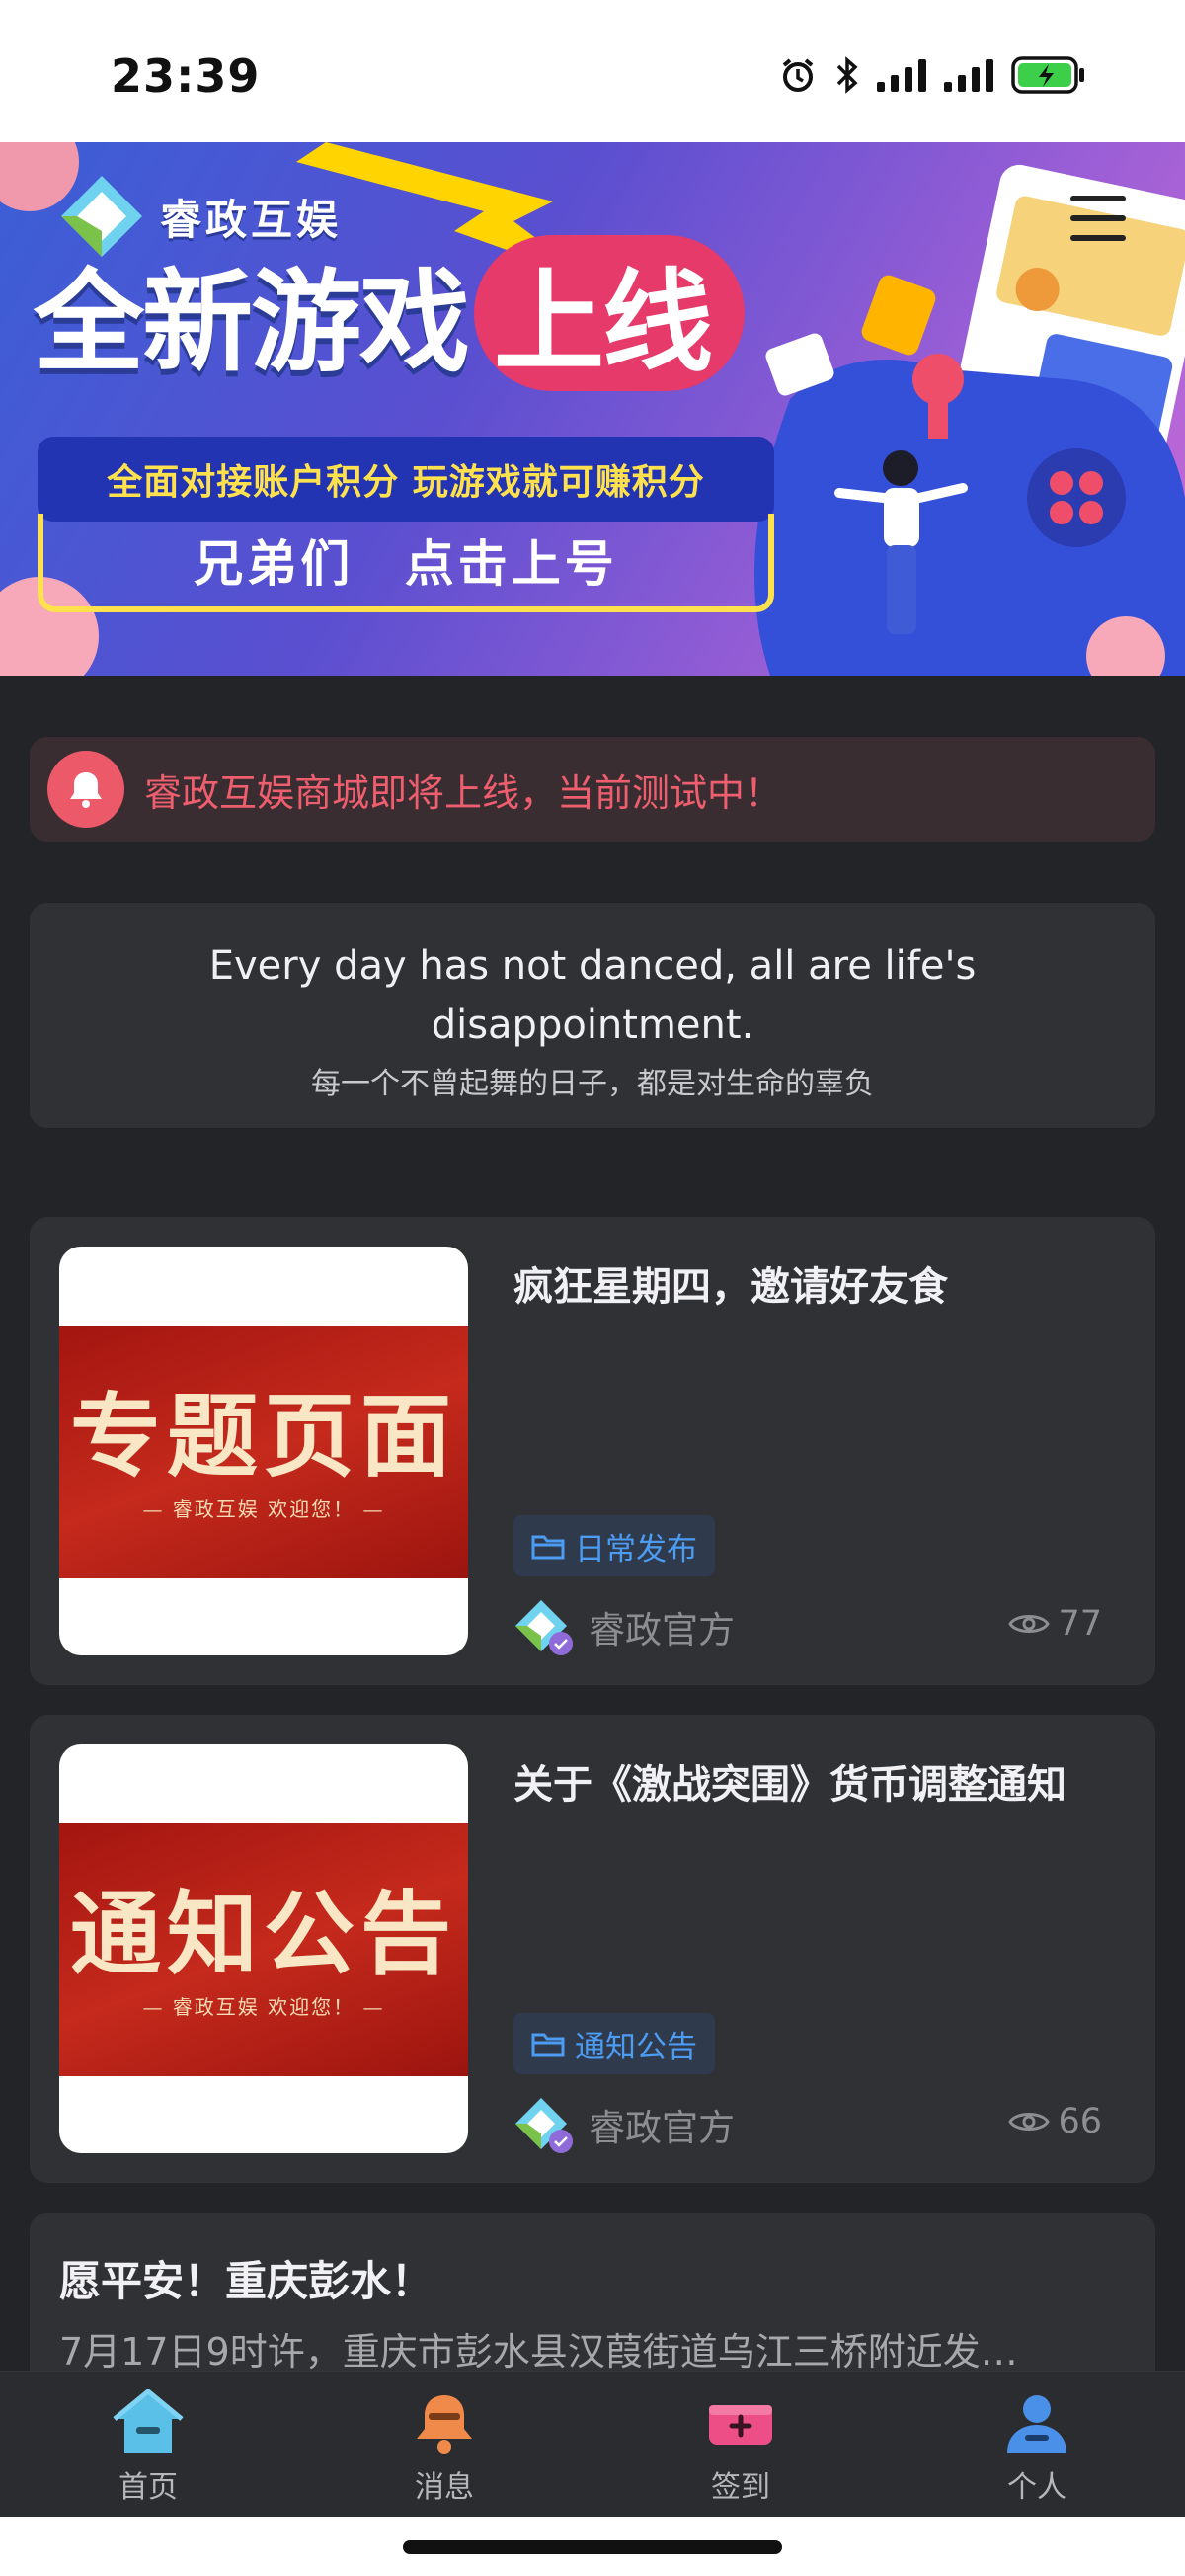 This screenshot has width=1185, height=2576. Describe the element at coordinates (1098, 198) in the screenshot. I see `menu-icon` at that location.